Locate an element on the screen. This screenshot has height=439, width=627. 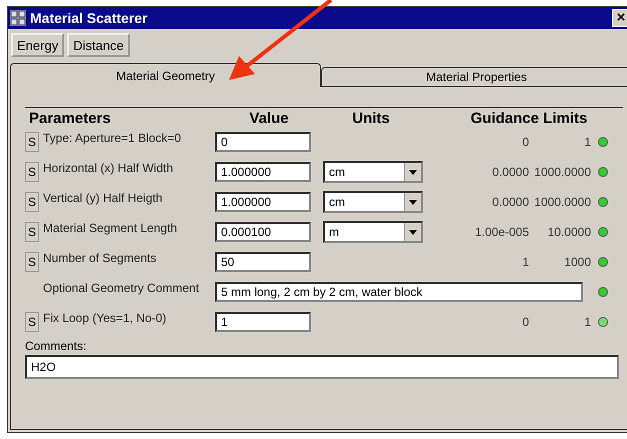
close-button: × is located at coordinates (619, 18).